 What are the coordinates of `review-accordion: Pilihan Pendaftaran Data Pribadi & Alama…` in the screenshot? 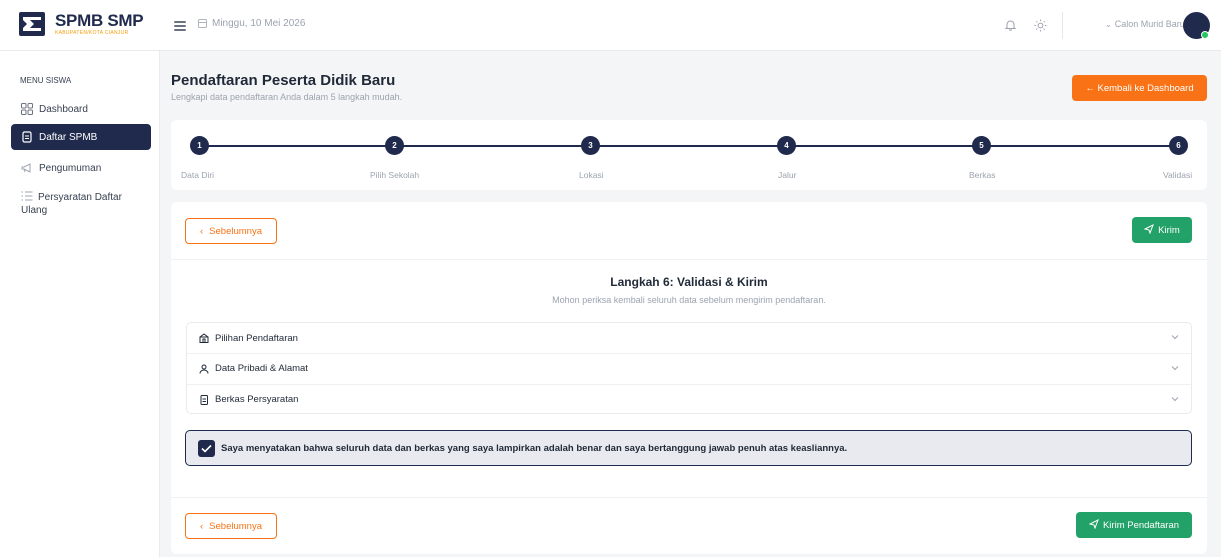 It's located at (689, 368).